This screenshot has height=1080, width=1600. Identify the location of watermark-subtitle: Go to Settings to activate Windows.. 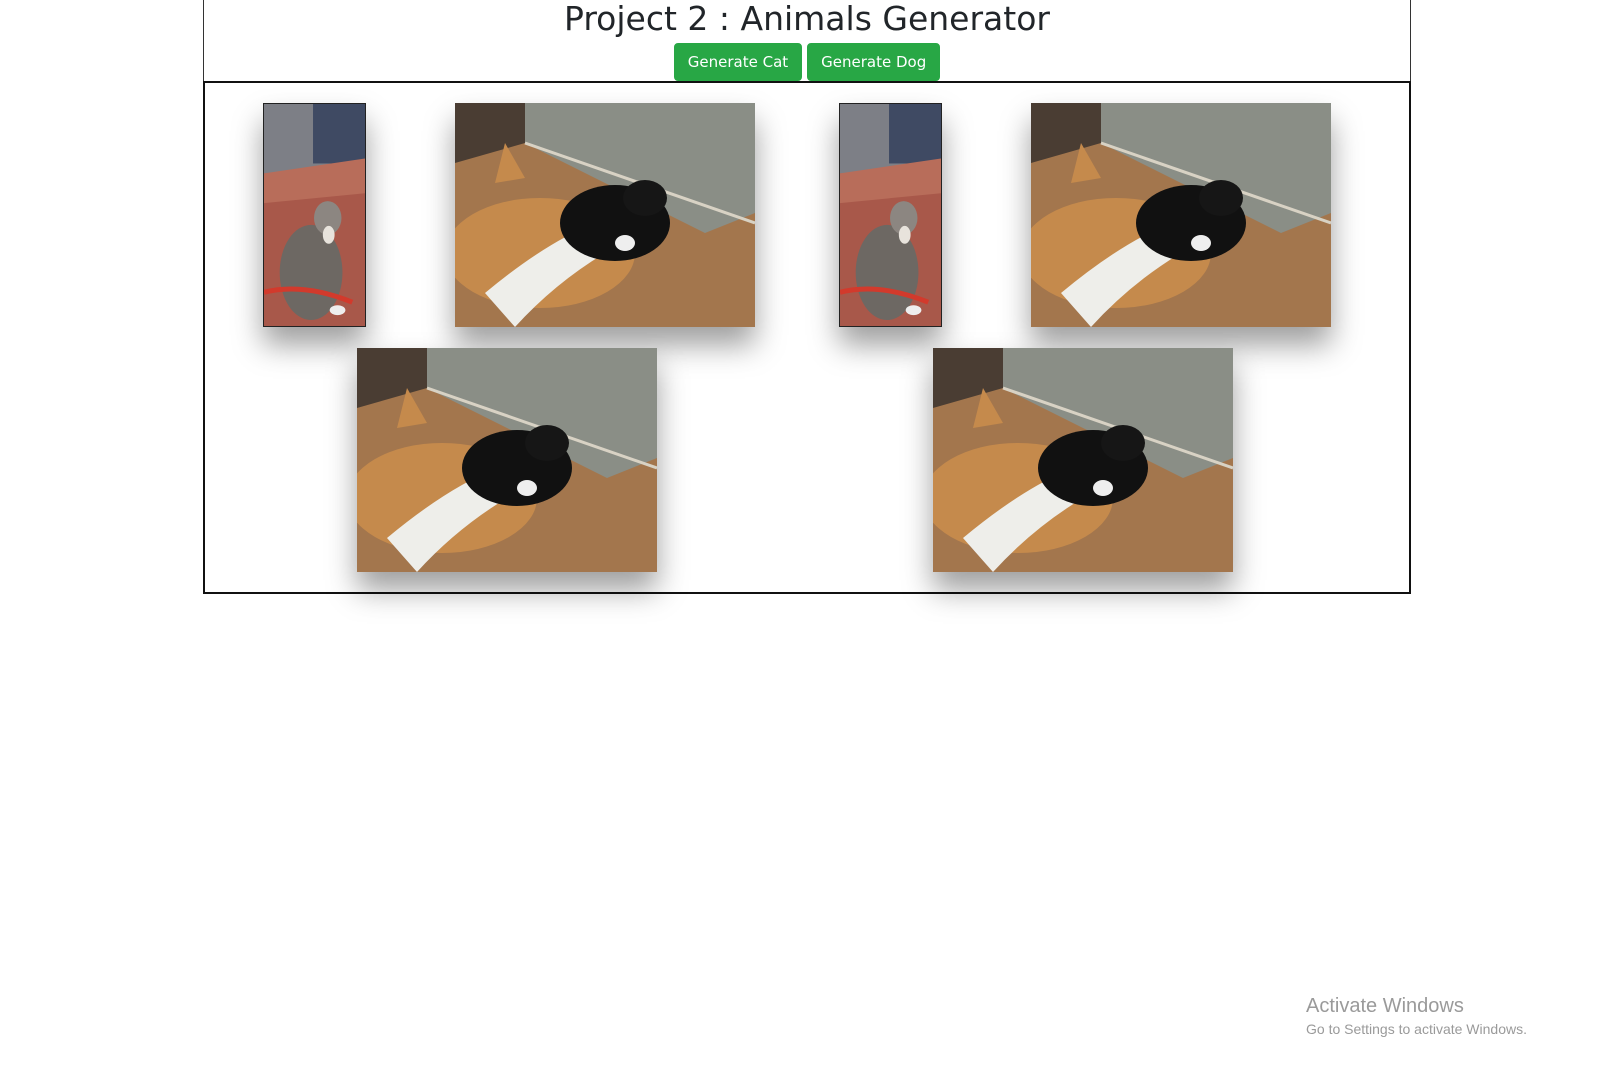
(1416, 1029).